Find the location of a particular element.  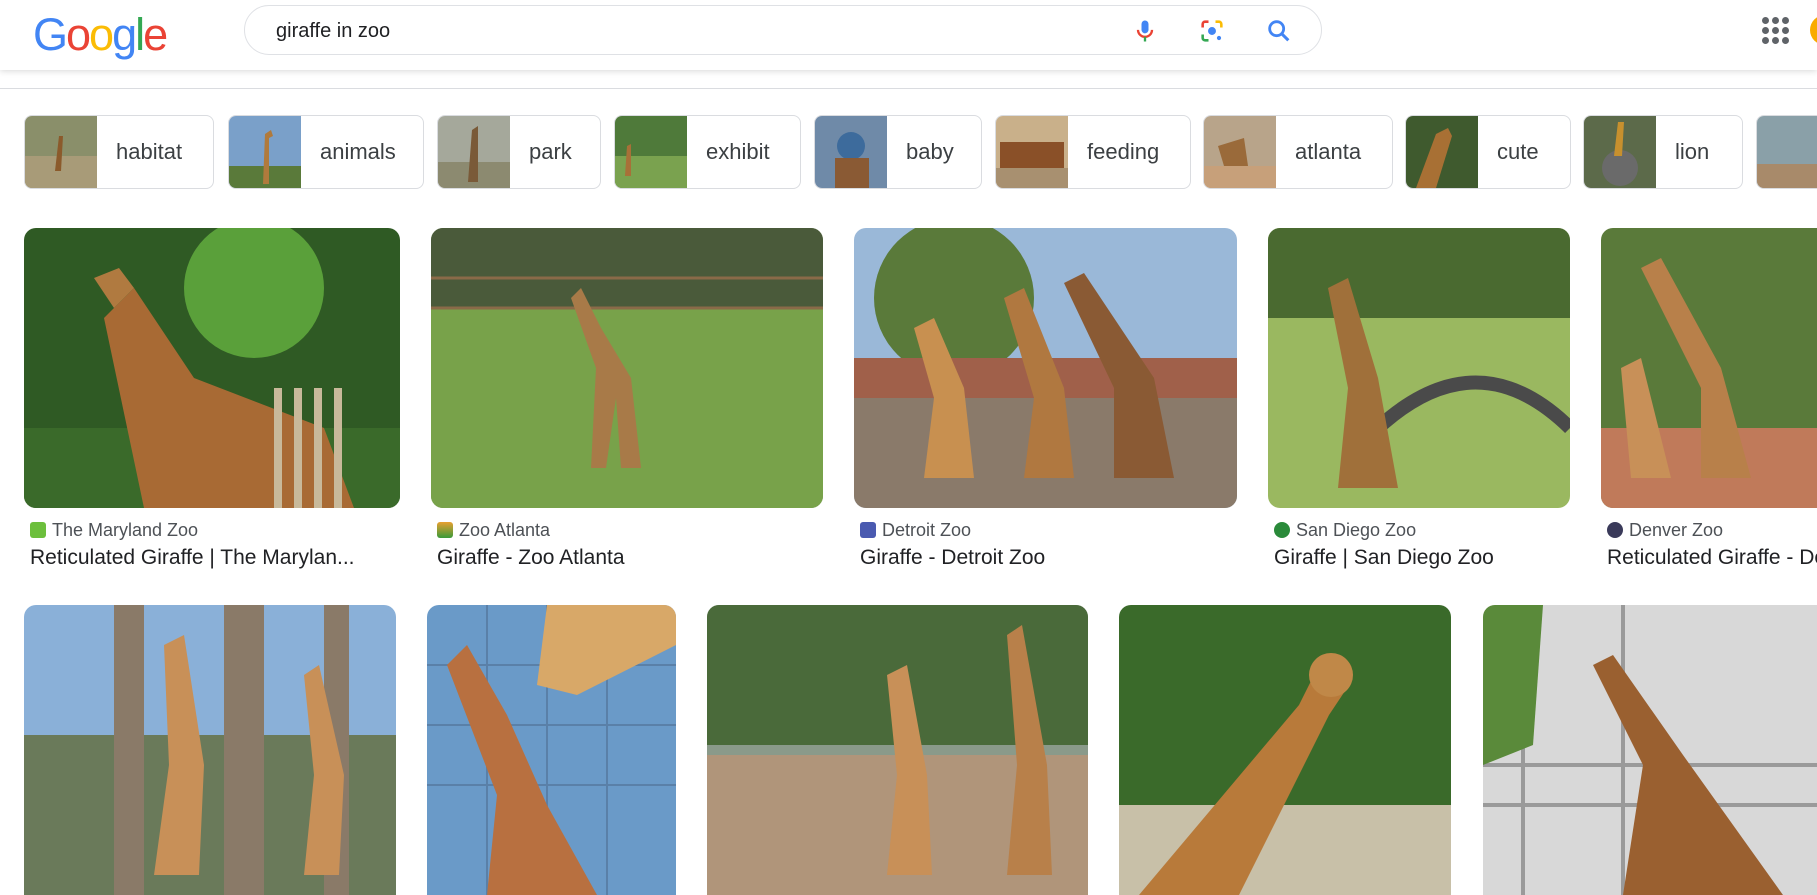

source-name: The Maryland Zoo is located at coordinates (125, 530).